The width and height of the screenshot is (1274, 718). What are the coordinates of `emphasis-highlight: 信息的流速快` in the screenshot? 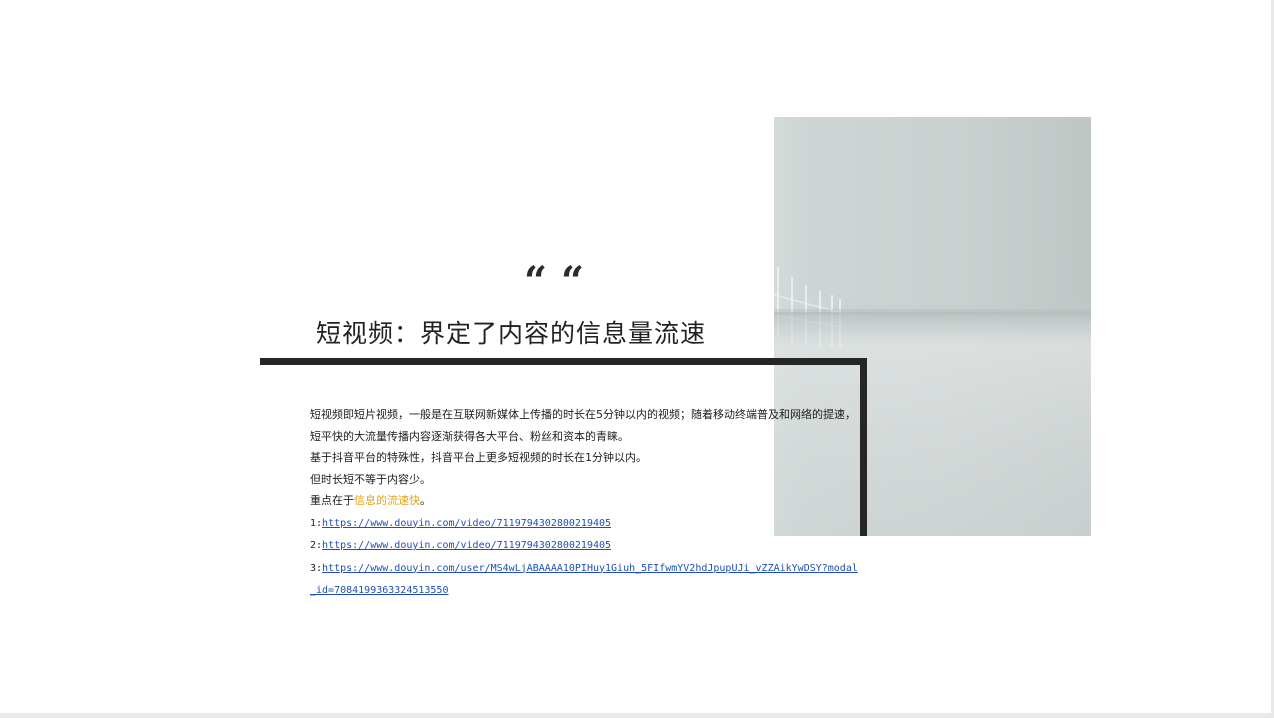 It's located at (387, 500).